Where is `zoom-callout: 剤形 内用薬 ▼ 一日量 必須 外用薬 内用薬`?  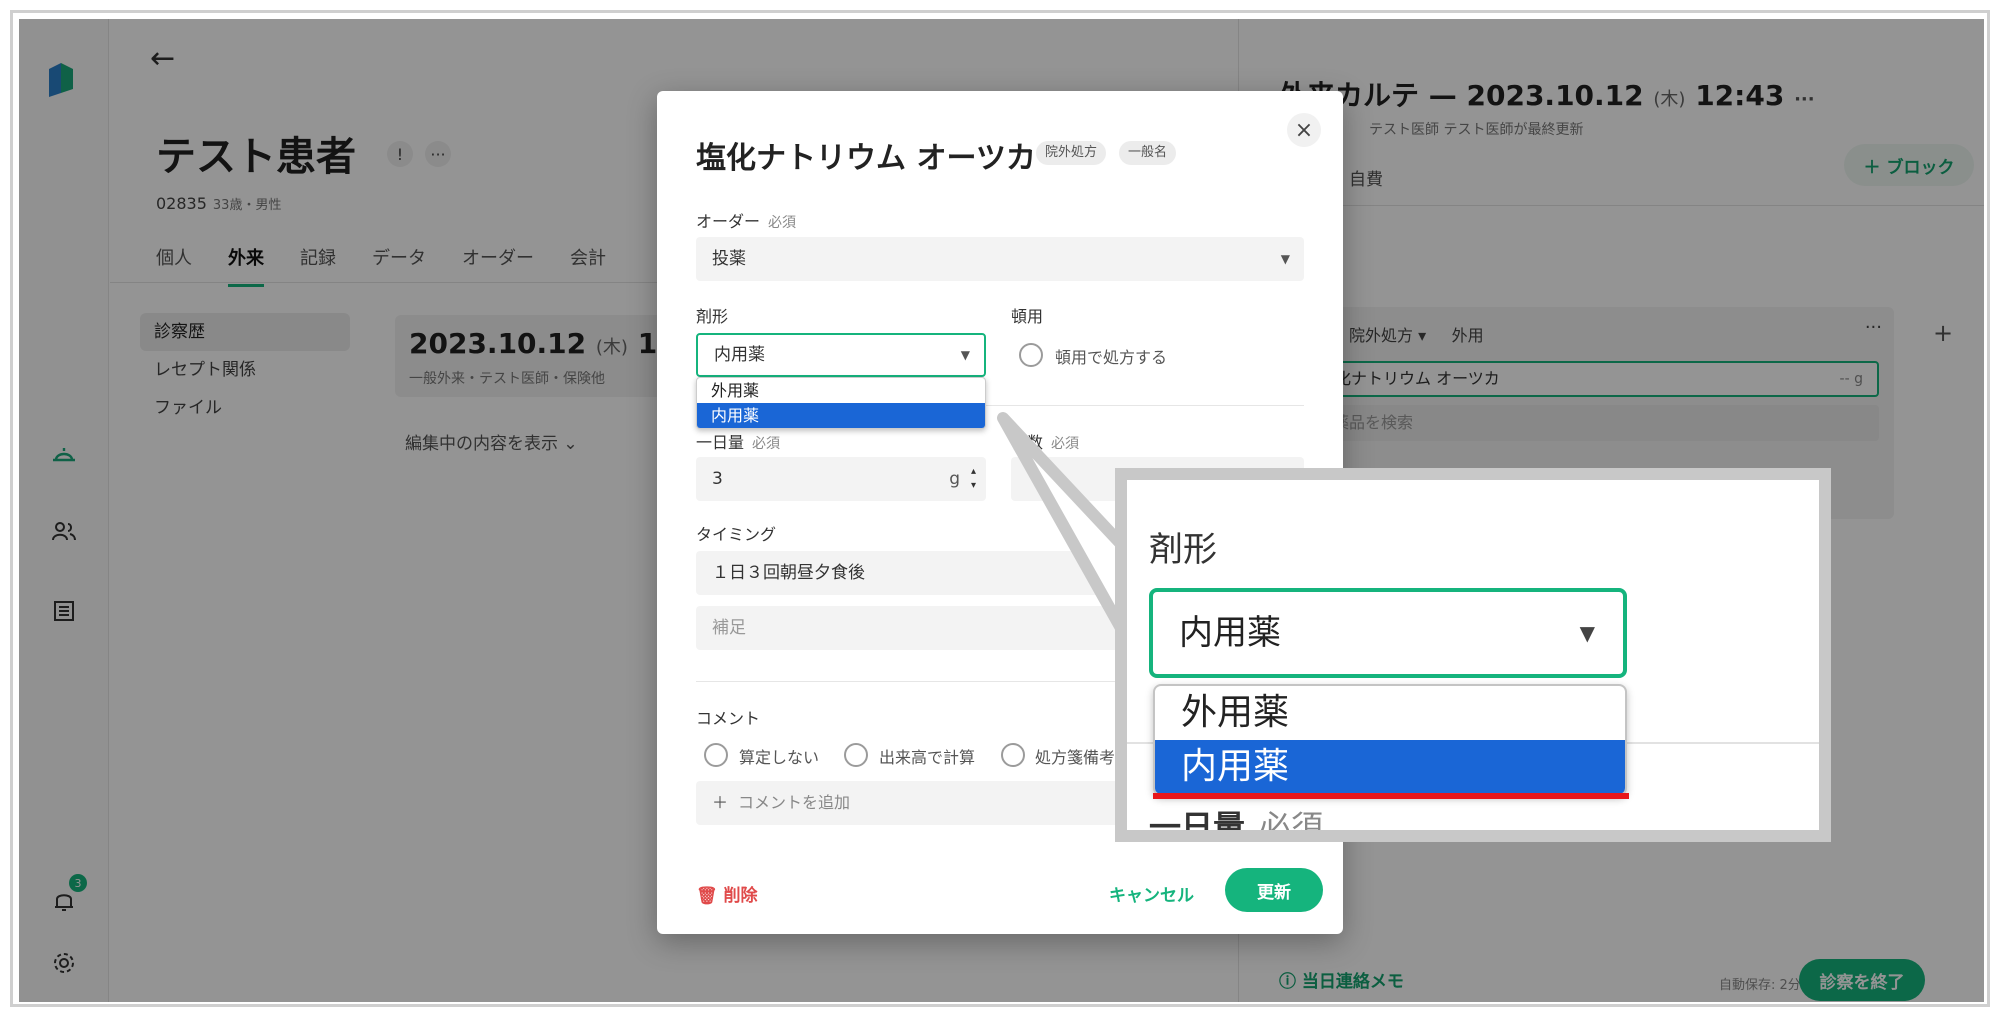
zoom-callout: 剤形 内用薬 ▼ 一日量 必須 外用薬 内用薬 is located at coordinates (1473, 655).